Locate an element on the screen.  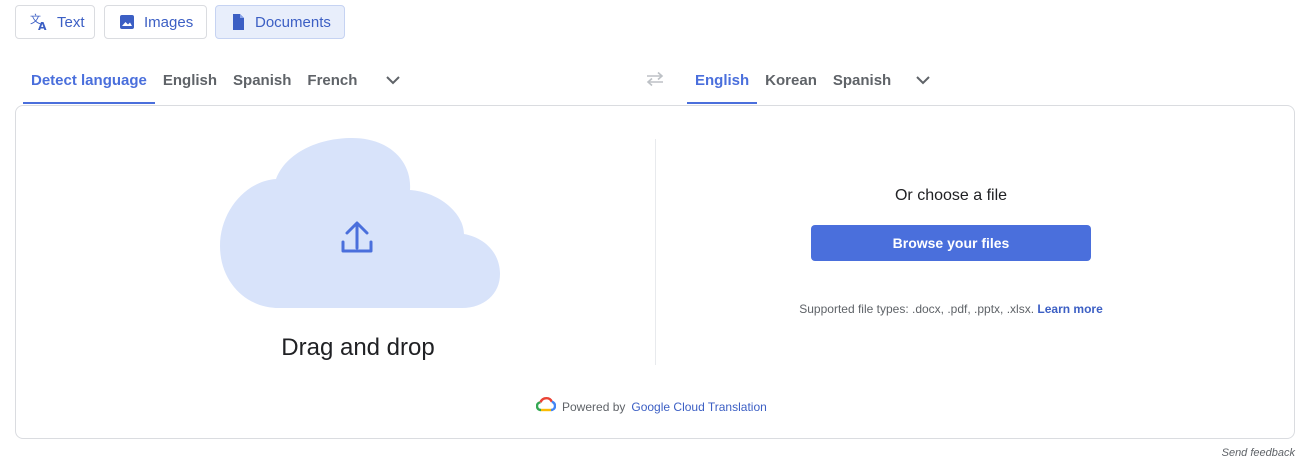
browse-files-button: Browse your files is located at coordinates (951, 243).